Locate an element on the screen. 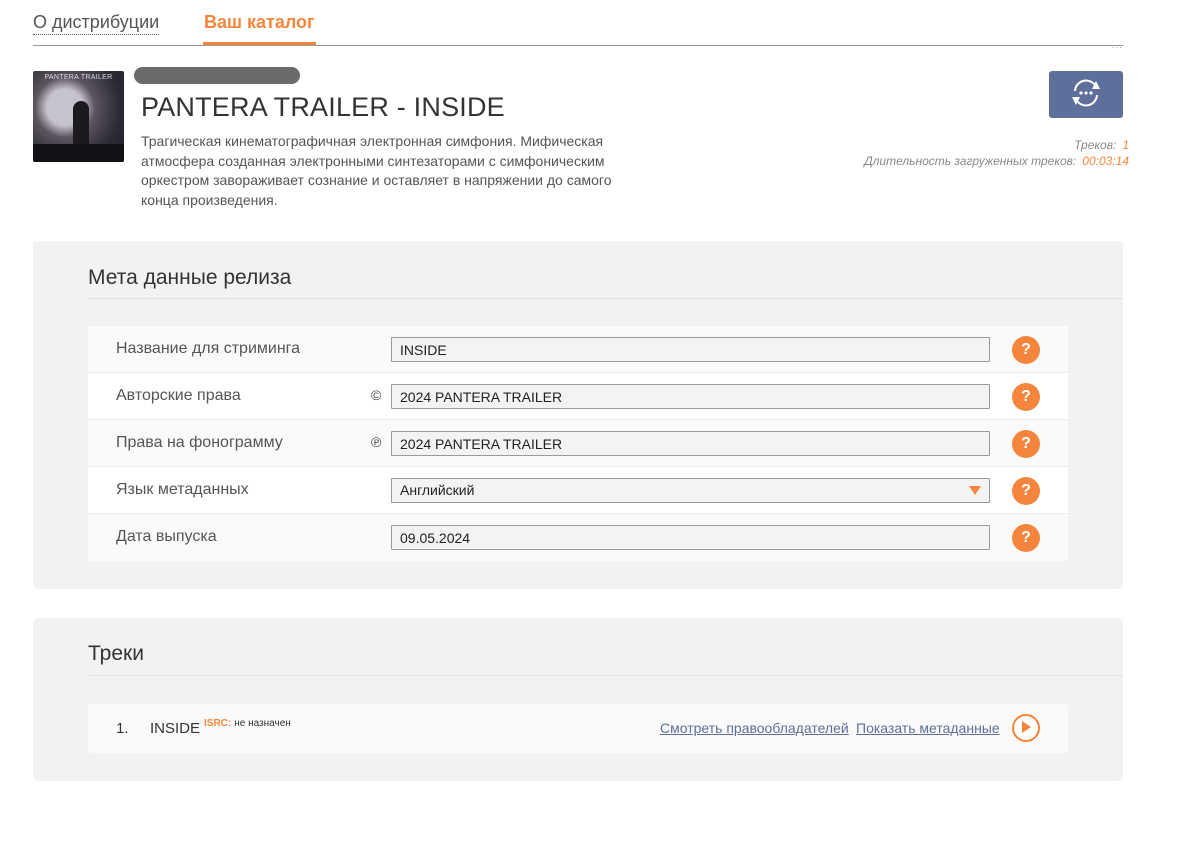  form-row-metadata-language: Язык метаданных Английский ? is located at coordinates (578, 490).